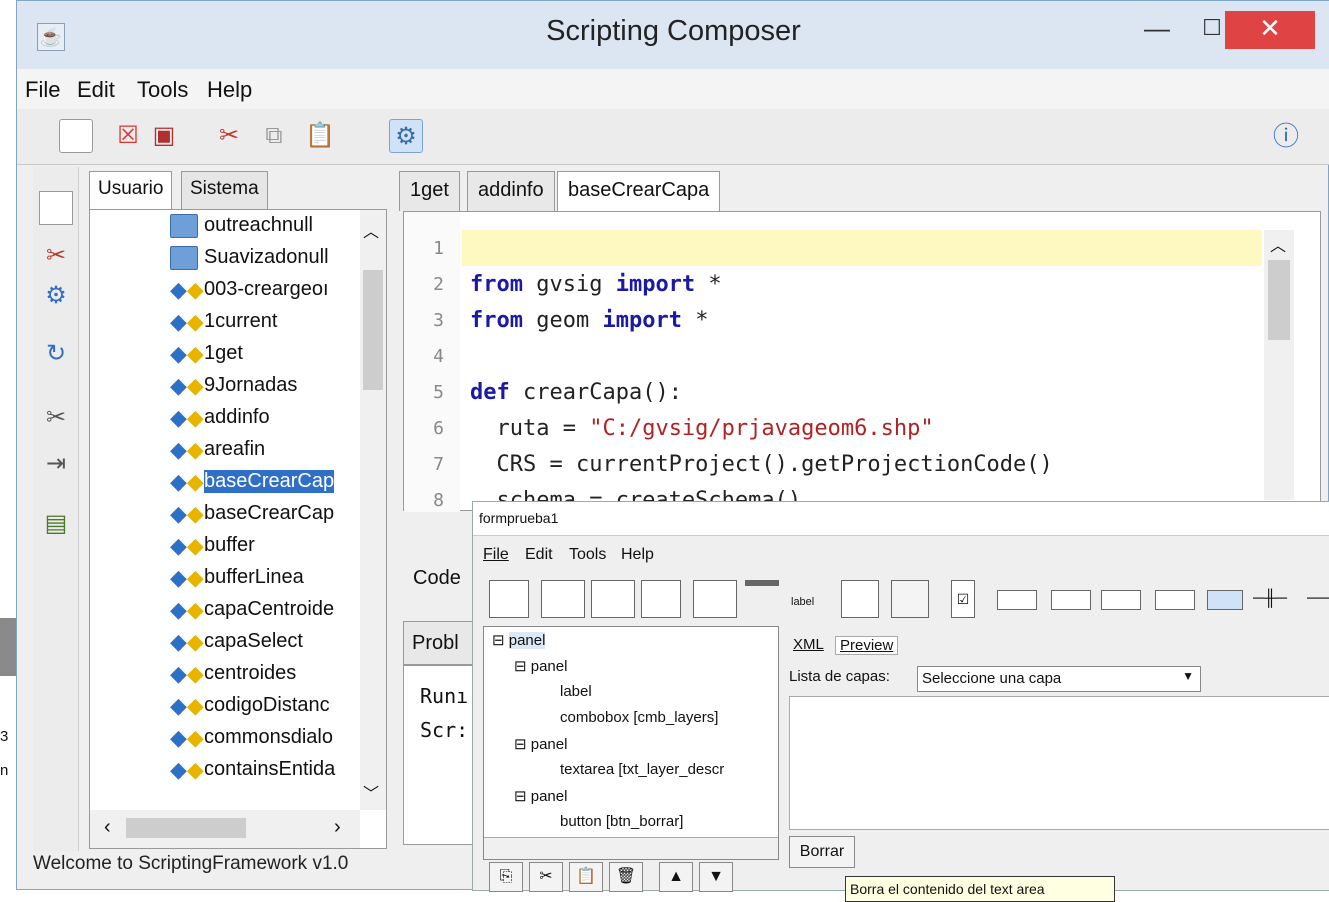 This screenshot has width=1329, height=902. What do you see at coordinates (1017, 600) in the screenshot?
I see `palette-textarea-icon` at bounding box center [1017, 600].